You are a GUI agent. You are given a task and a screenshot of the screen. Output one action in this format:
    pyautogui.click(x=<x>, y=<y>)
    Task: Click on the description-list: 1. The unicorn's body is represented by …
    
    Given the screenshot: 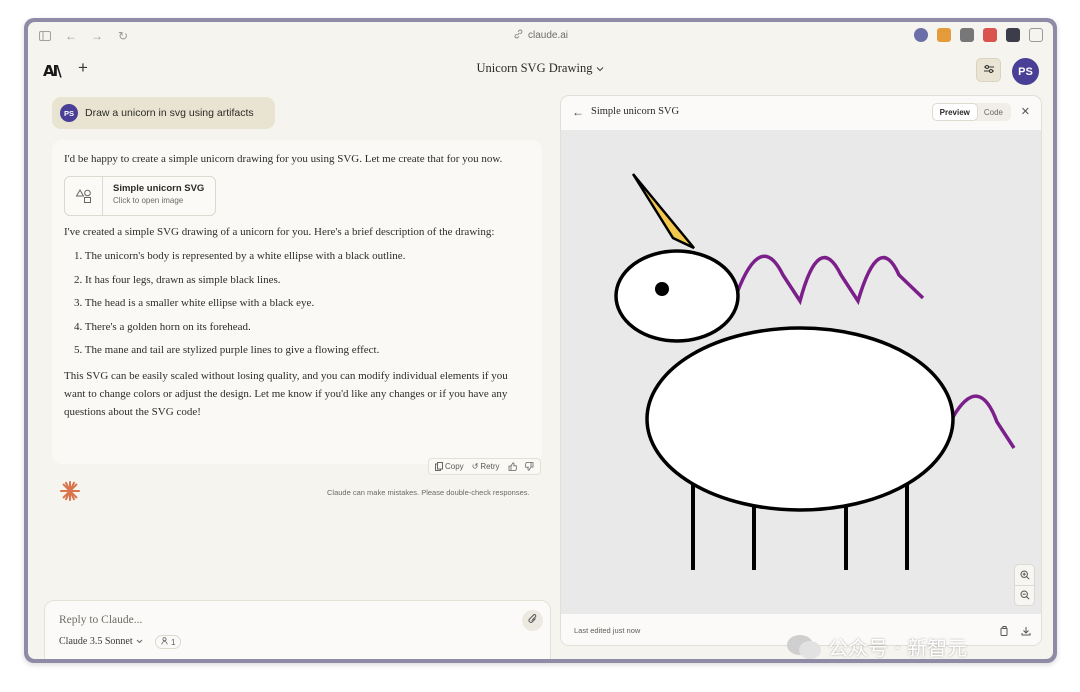 What is the action you would take?
    pyautogui.click(x=297, y=304)
    